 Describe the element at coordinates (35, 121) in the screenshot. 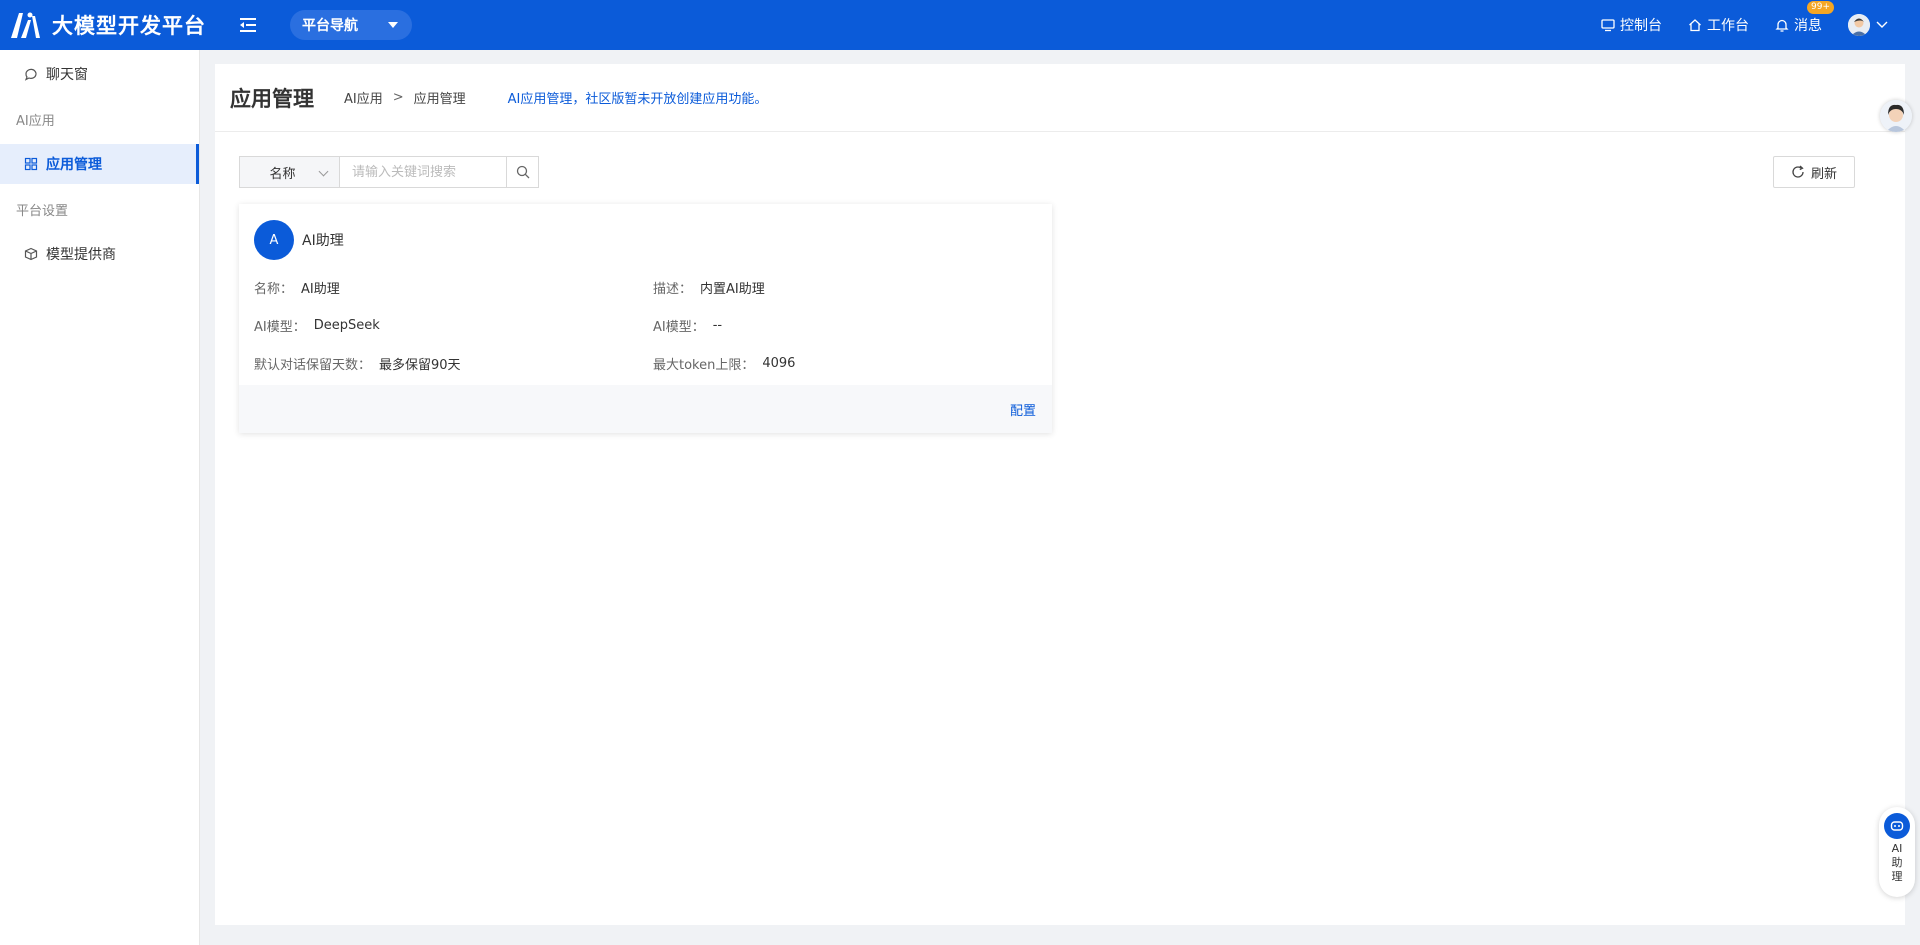

I see `sidebar-group-ai: AI应用` at that location.